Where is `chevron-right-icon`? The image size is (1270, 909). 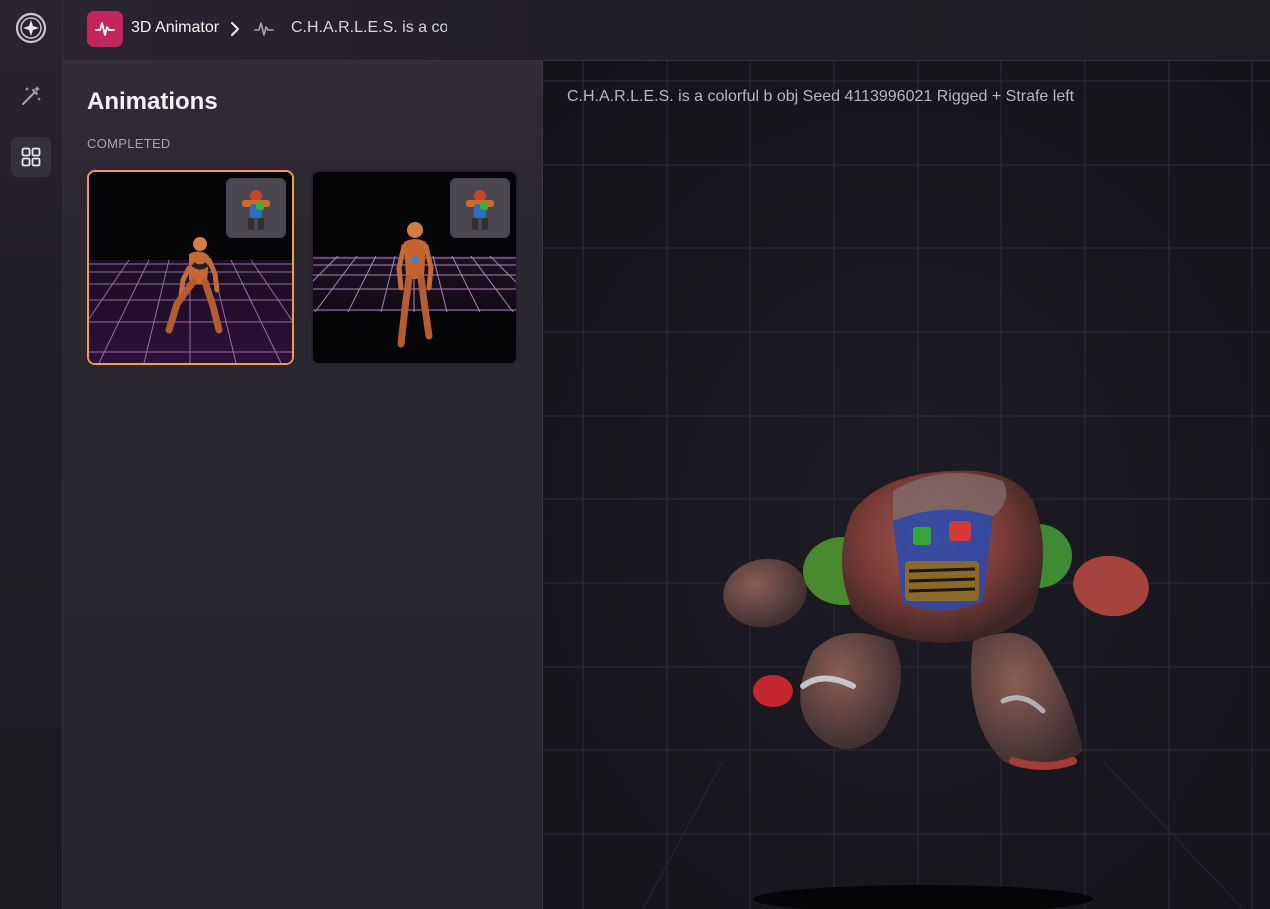
chevron-right-icon is located at coordinates (235, 29).